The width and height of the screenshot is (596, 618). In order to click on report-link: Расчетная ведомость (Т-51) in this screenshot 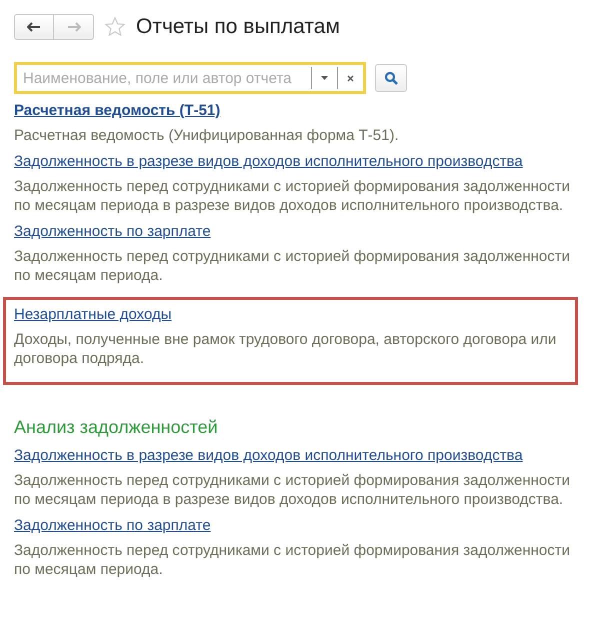, I will do `click(298, 111)`.